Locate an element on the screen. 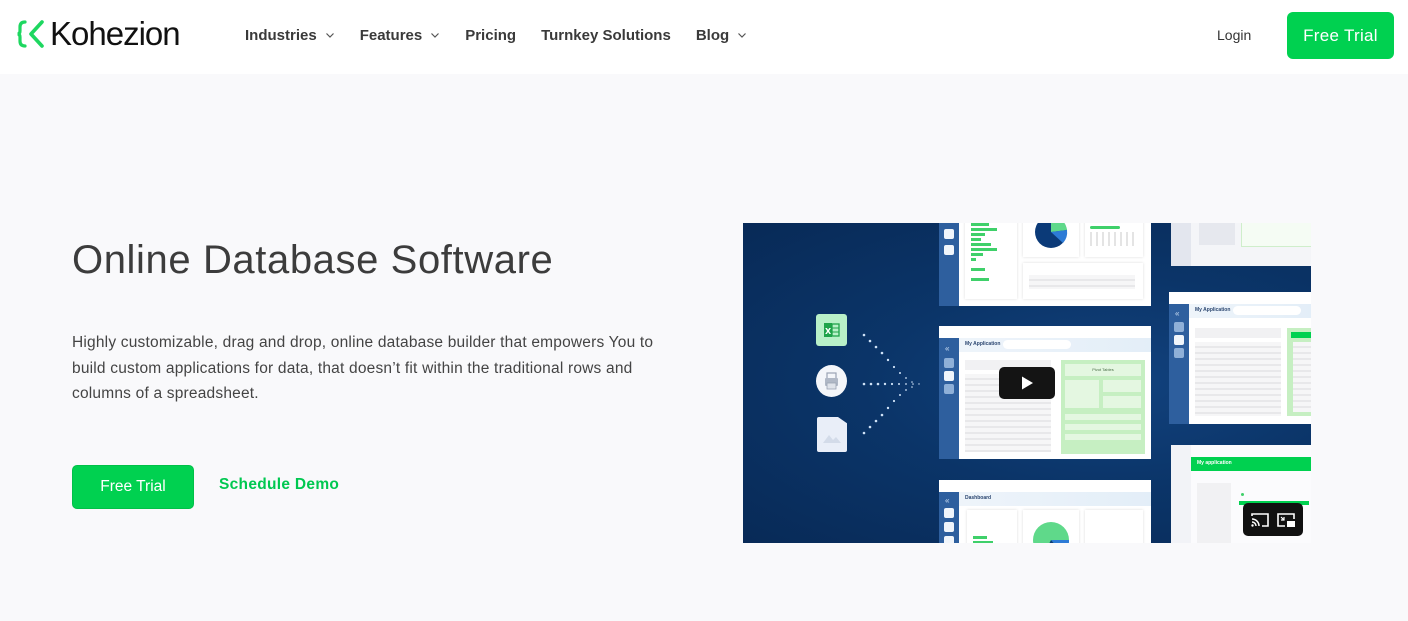 The image size is (1408, 621). nav-item-pricing: Pricing is located at coordinates (490, 35).